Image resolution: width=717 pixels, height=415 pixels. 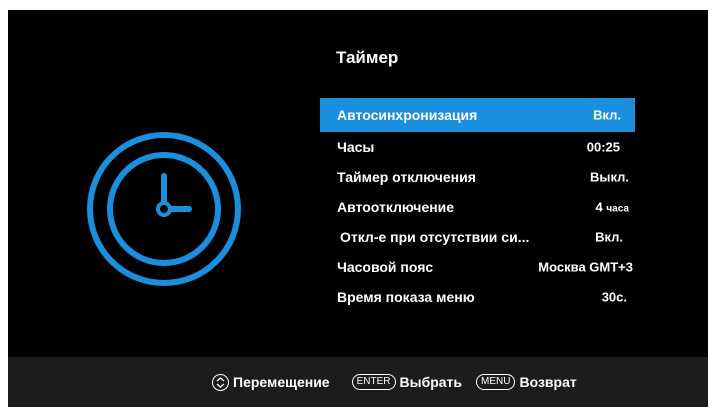 I want to click on hint-bar: Перемещение ENTER Выбрать MENU Возврат, so click(x=358, y=382).